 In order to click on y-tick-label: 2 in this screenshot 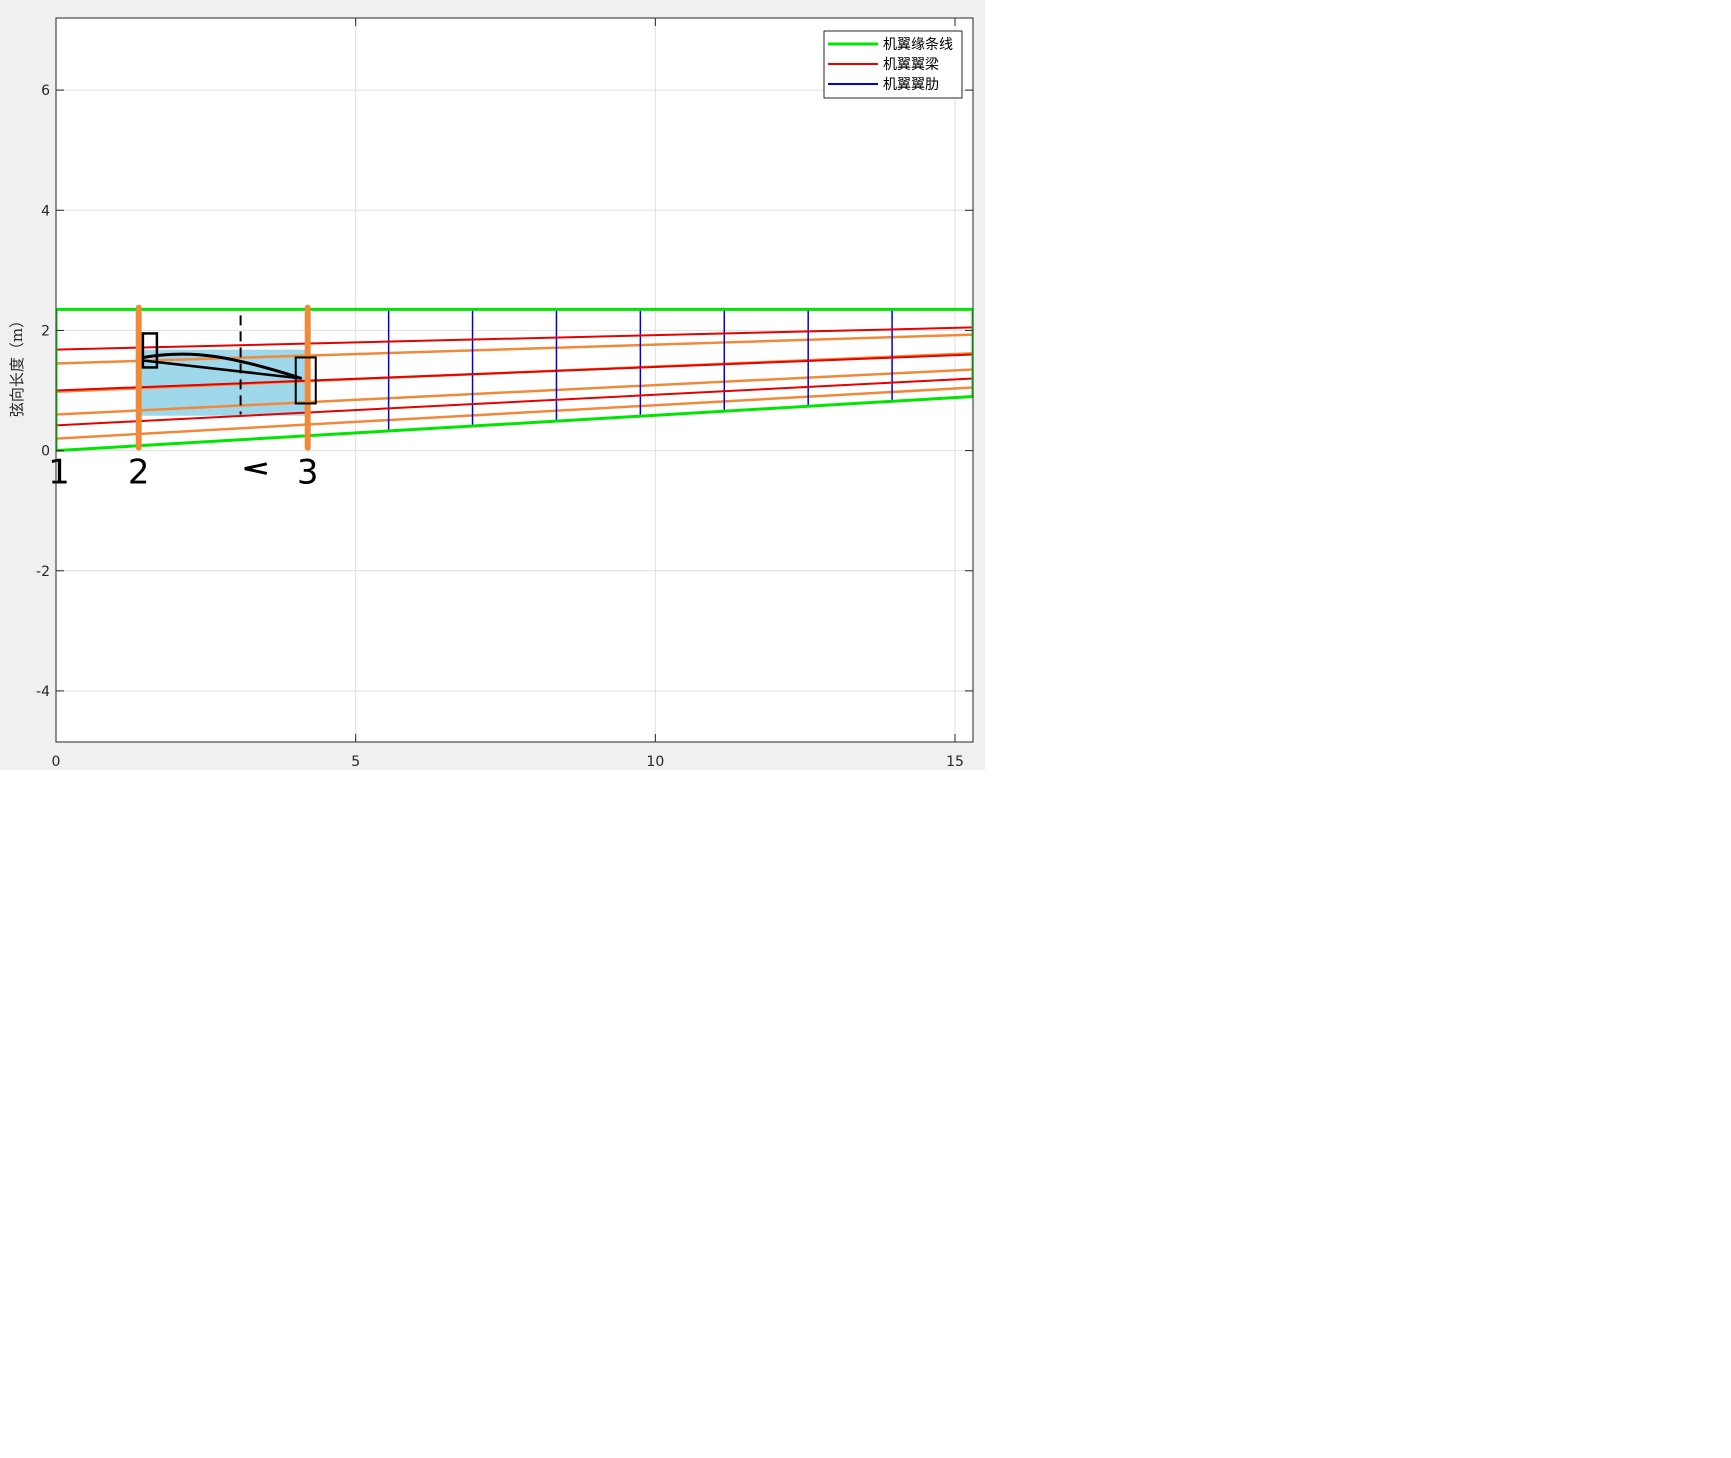, I will do `click(45, 331)`.